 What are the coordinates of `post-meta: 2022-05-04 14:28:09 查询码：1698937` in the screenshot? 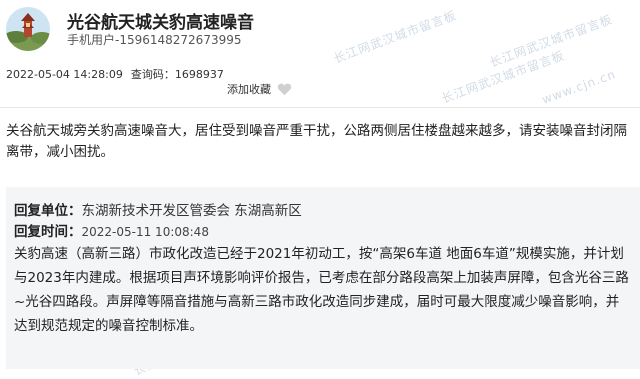 It's located at (115, 74).